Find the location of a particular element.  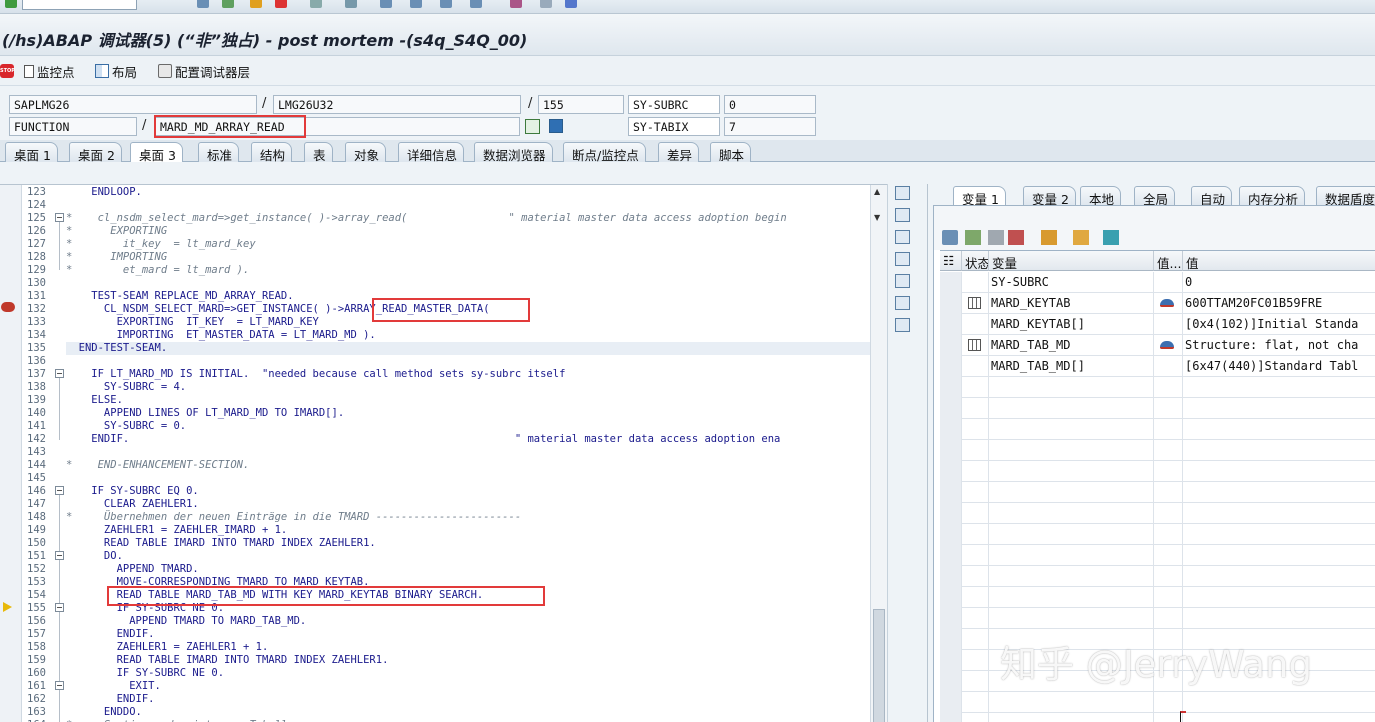

scrollbar-thumb is located at coordinates (879, 665).